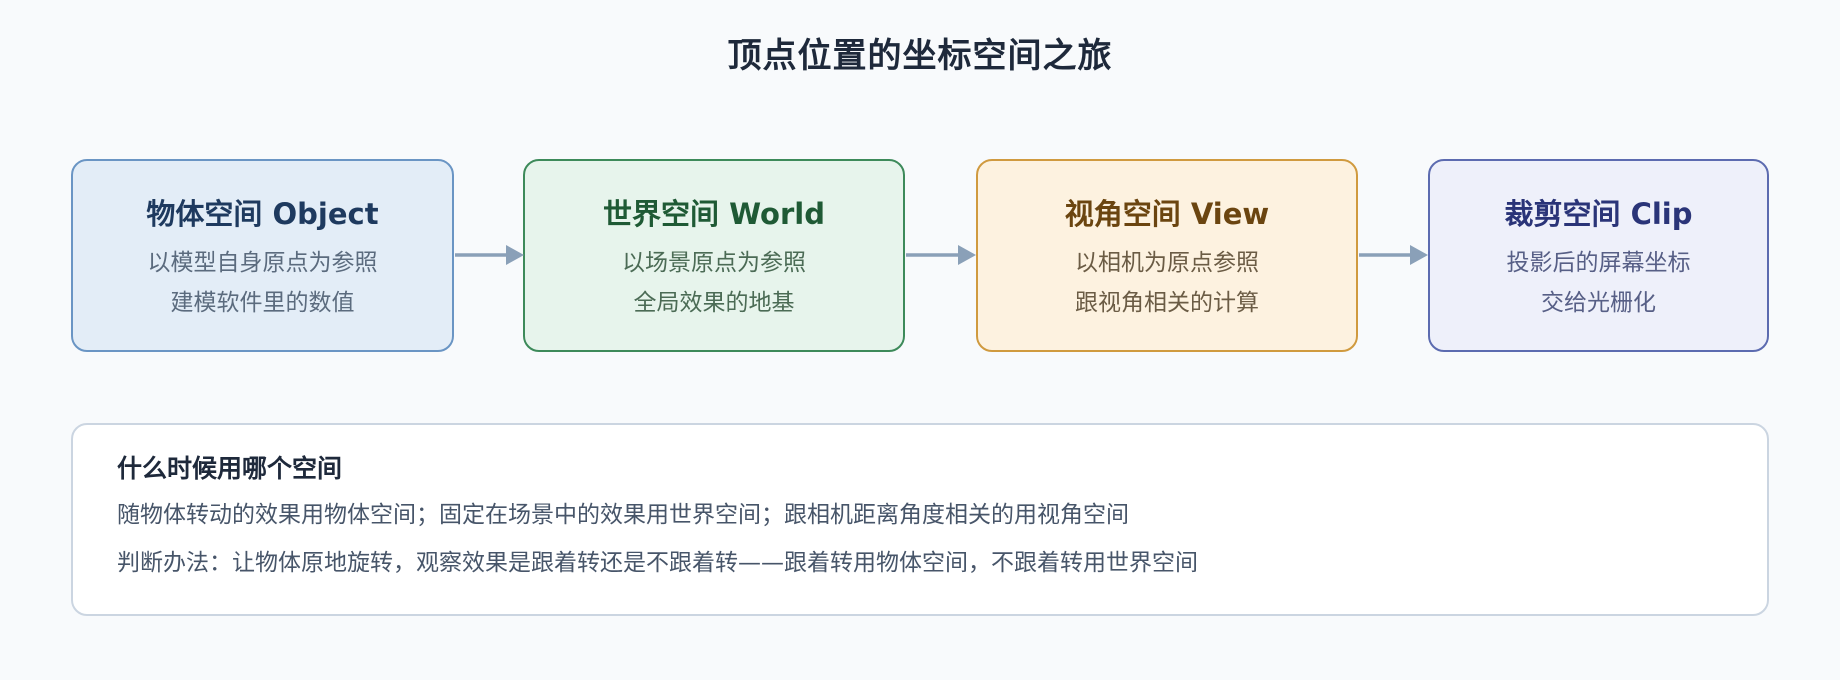  What do you see at coordinates (1393, 255) in the screenshot?
I see `arrow-view-to-clip` at bounding box center [1393, 255].